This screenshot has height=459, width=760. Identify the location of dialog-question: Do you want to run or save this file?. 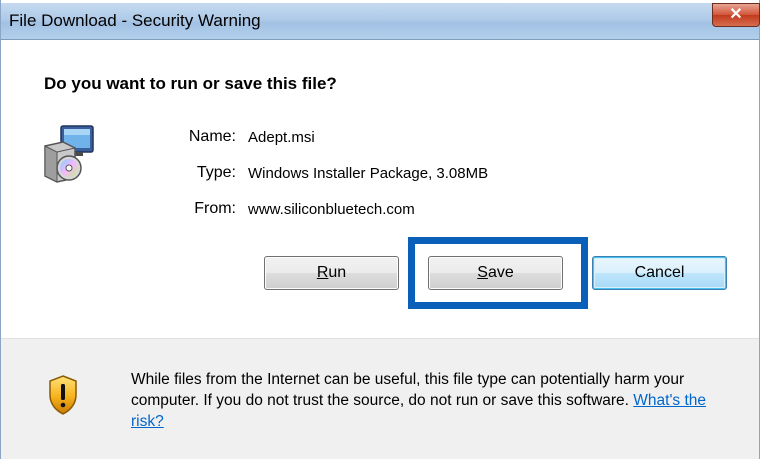
(190, 83).